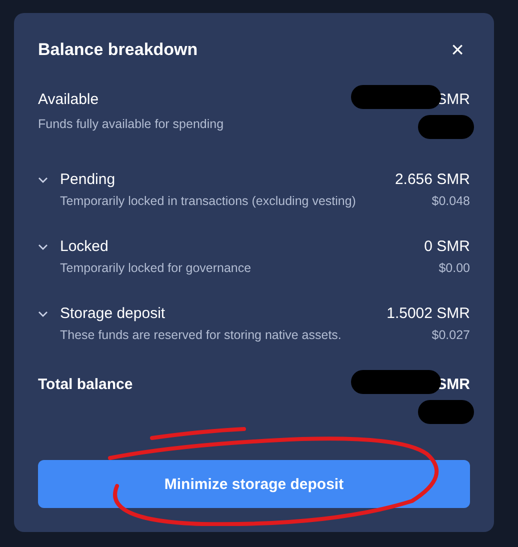  I want to click on fiat-value: $0.048, so click(451, 201).